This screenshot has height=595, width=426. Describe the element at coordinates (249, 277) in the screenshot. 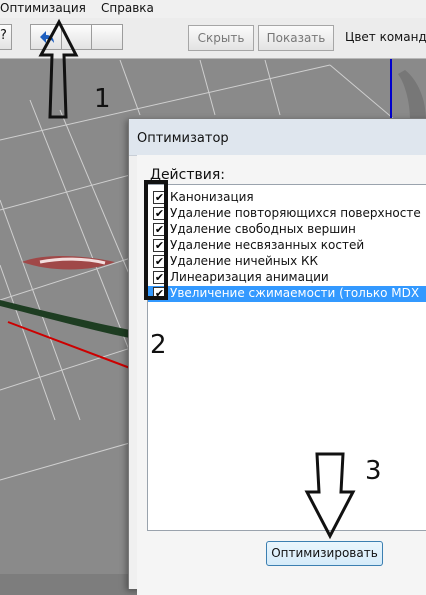

I see `action-label: Линеаризация анимации` at that location.